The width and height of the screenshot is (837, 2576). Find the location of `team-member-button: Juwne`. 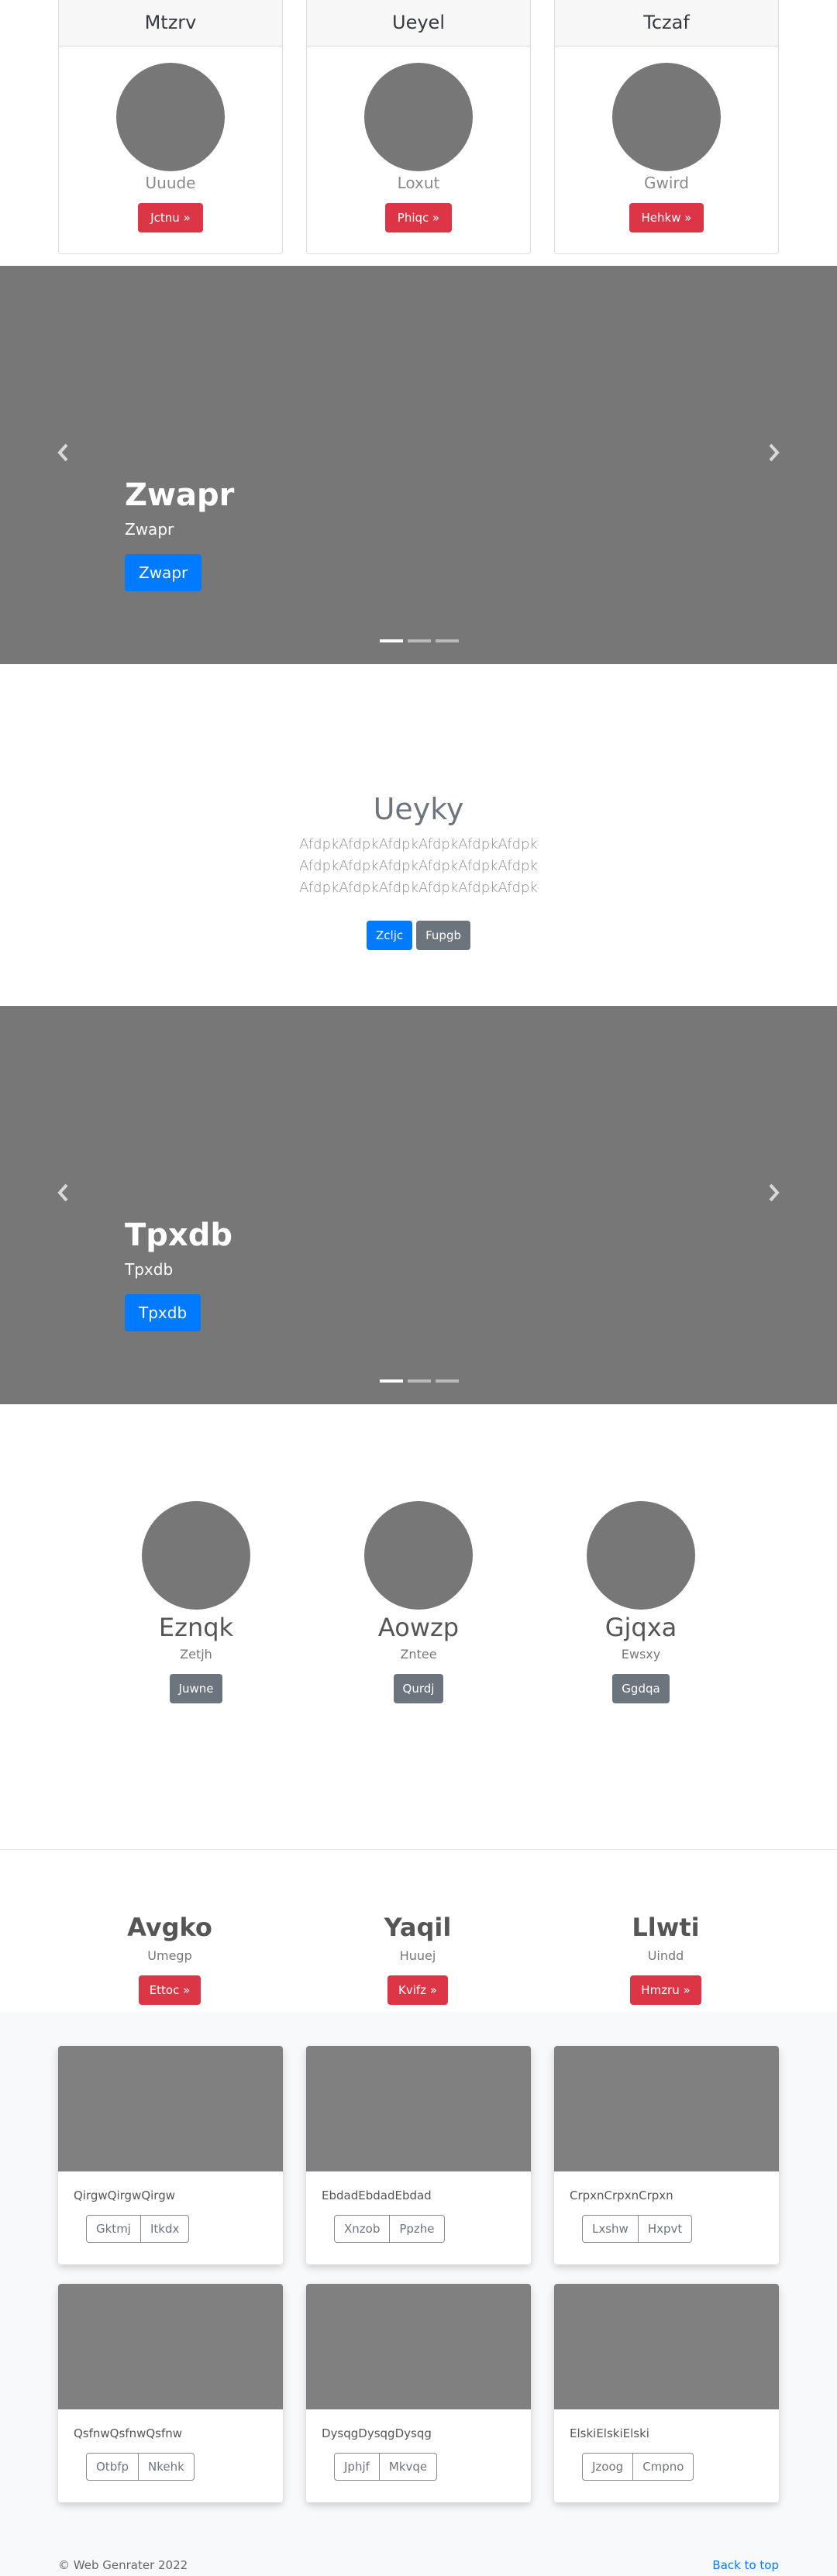

team-member-button: Juwne is located at coordinates (196, 1688).